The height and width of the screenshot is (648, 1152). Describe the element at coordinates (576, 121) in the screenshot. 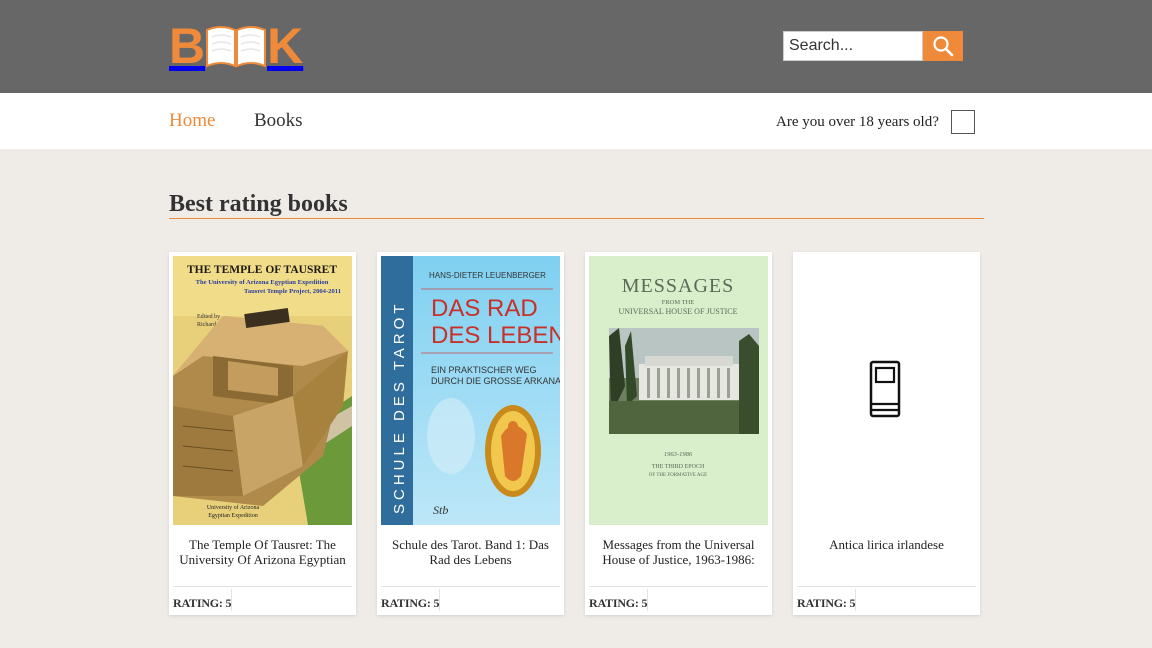

I see `main-nav: Home Books Are you over 18 years old?` at that location.